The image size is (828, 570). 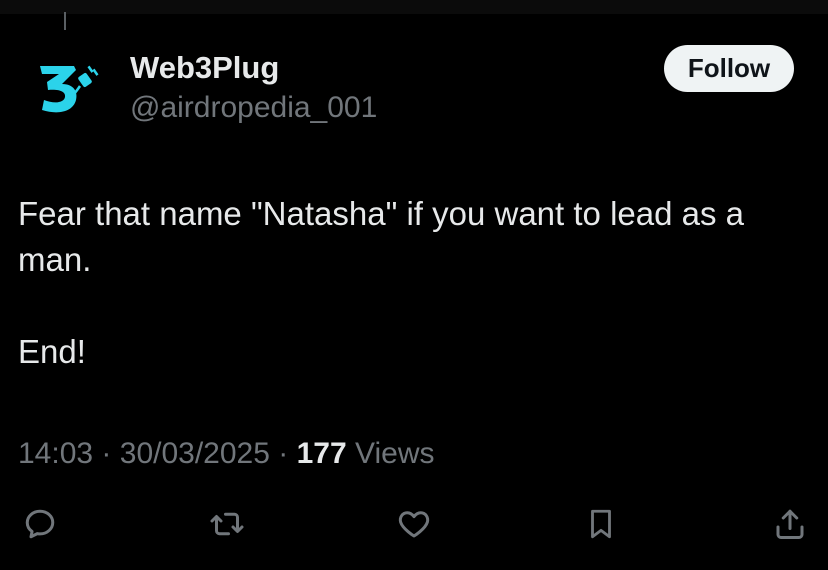 I want to click on author-handle: @airdropedia_001, so click(x=253, y=108).